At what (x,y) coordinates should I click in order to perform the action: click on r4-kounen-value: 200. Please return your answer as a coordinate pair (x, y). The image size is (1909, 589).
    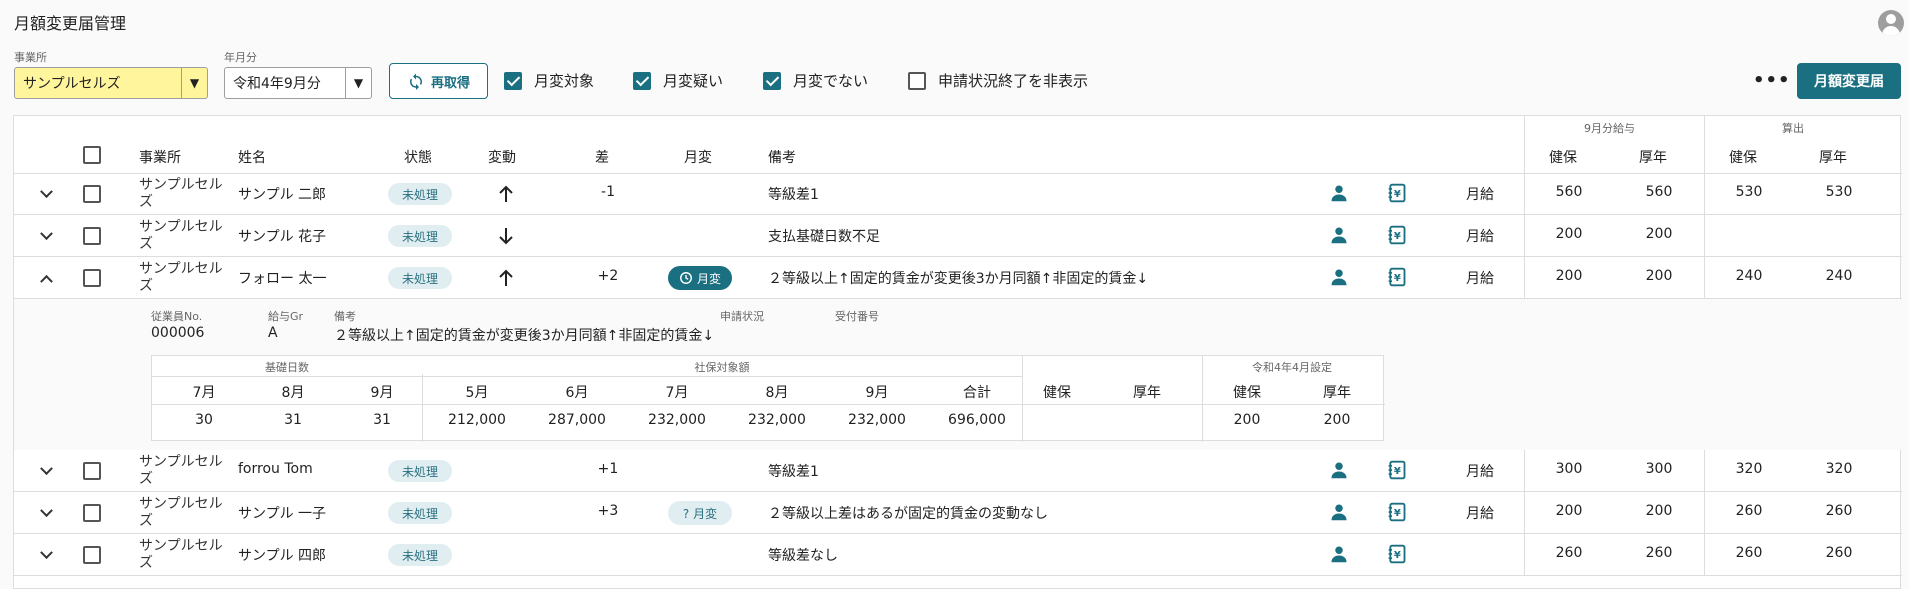
    Looking at the image, I should click on (1337, 420).